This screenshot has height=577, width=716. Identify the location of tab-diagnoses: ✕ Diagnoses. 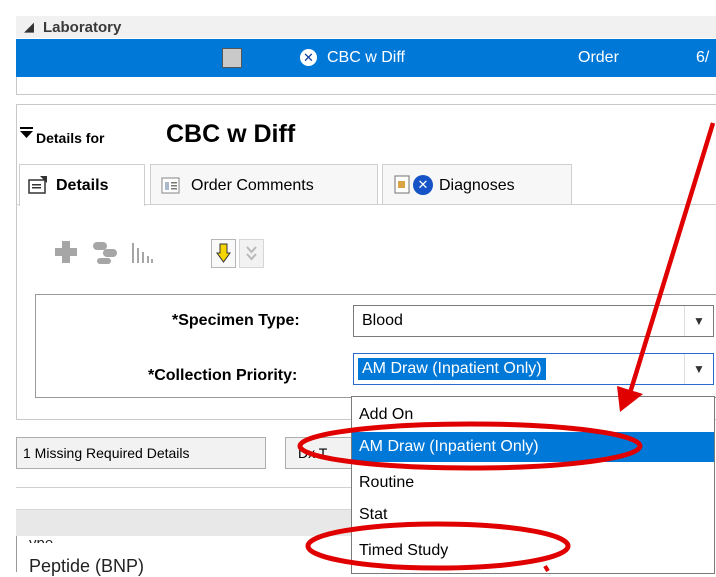
(477, 184).